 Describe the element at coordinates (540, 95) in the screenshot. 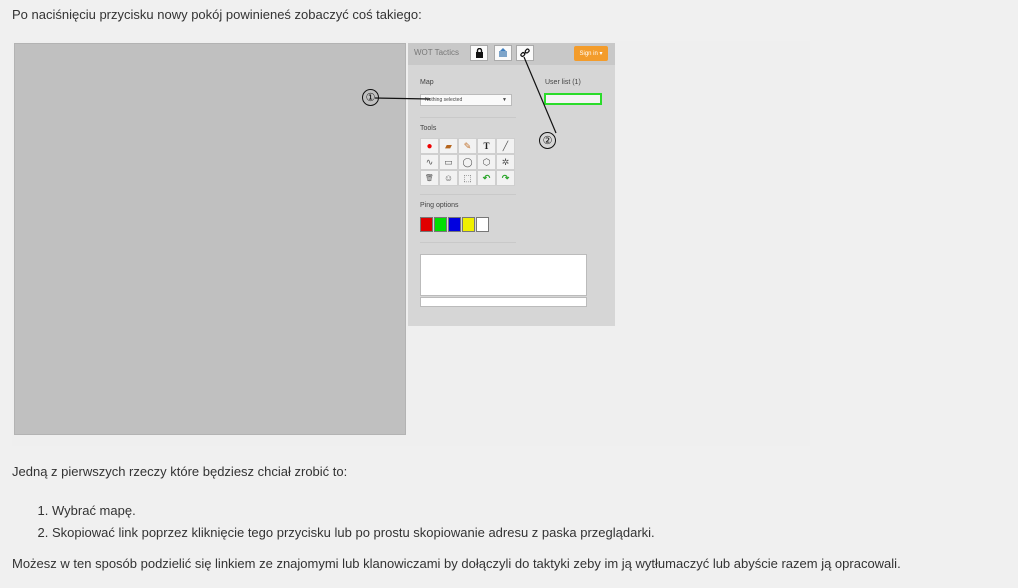

I see `callout-2-line` at that location.